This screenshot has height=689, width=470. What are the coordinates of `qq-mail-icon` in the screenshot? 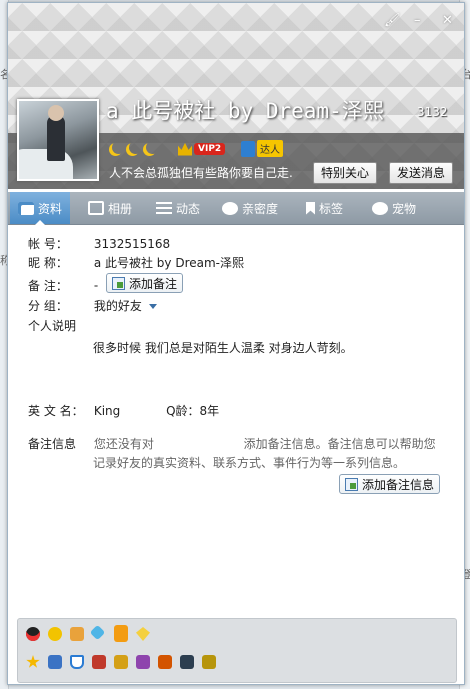 It's located at (55, 662).